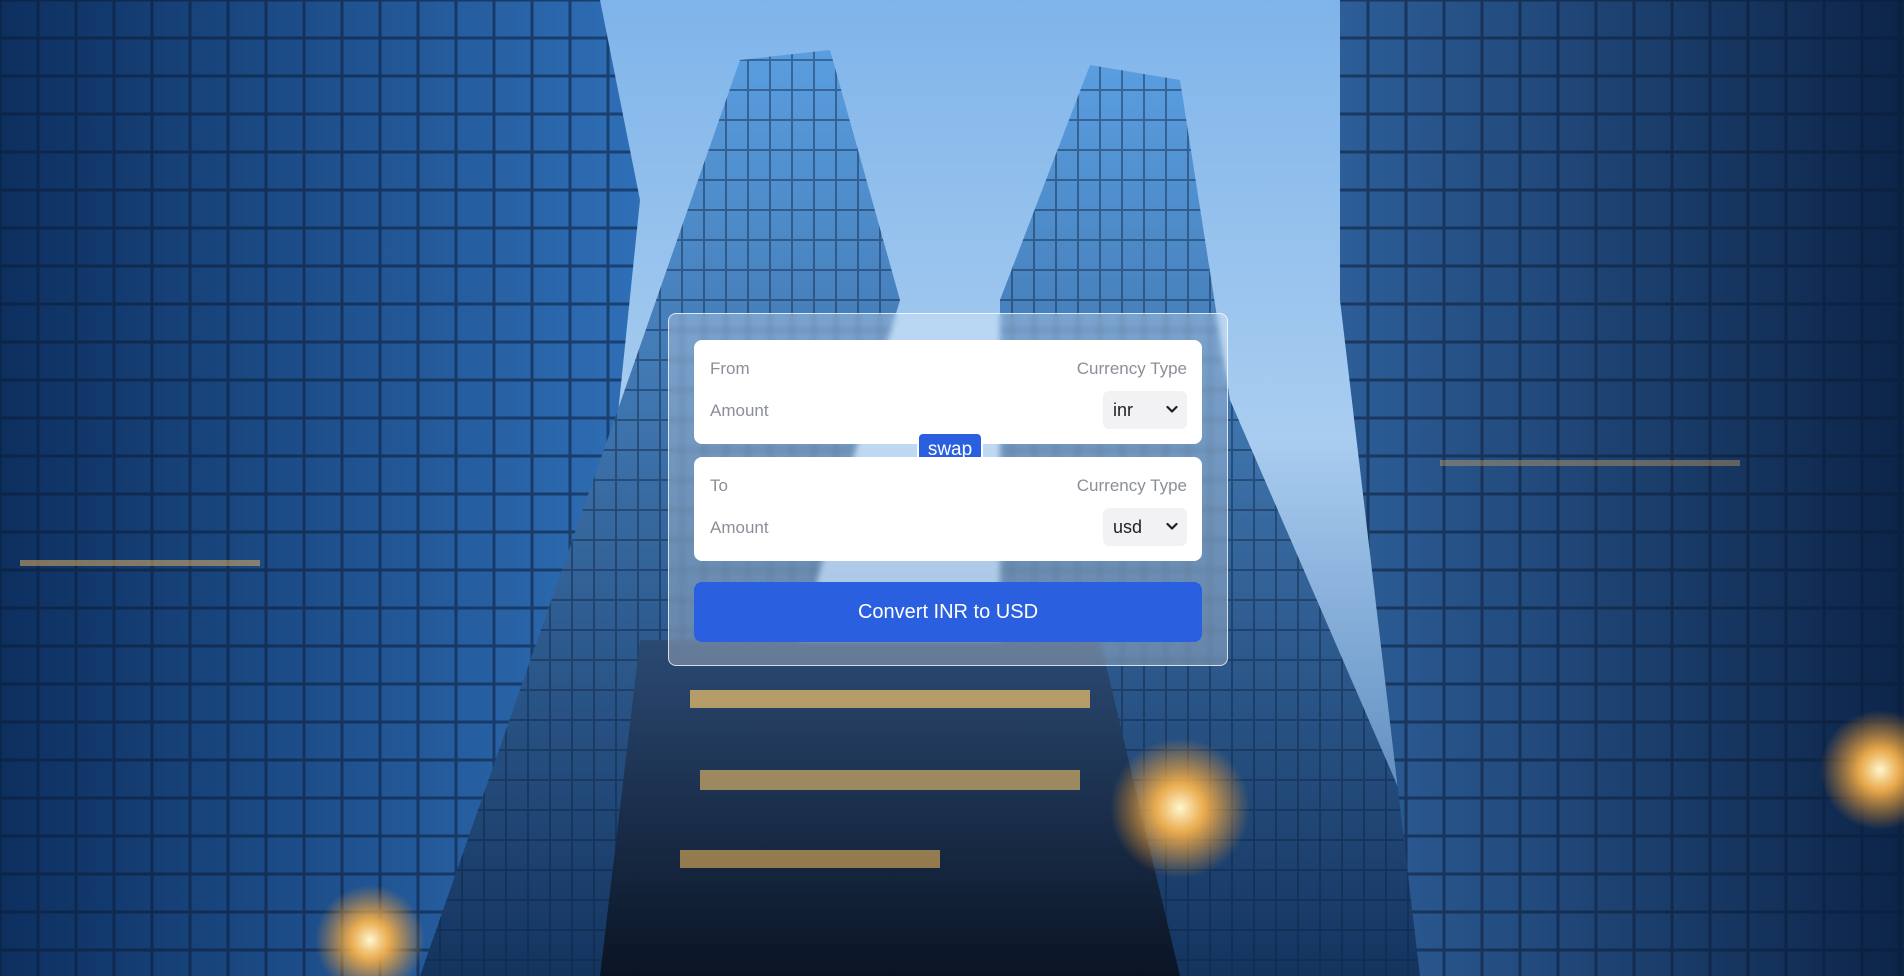 The image size is (1904, 976). I want to click on to-currency-type-label: Currency Type, so click(1131, 485).